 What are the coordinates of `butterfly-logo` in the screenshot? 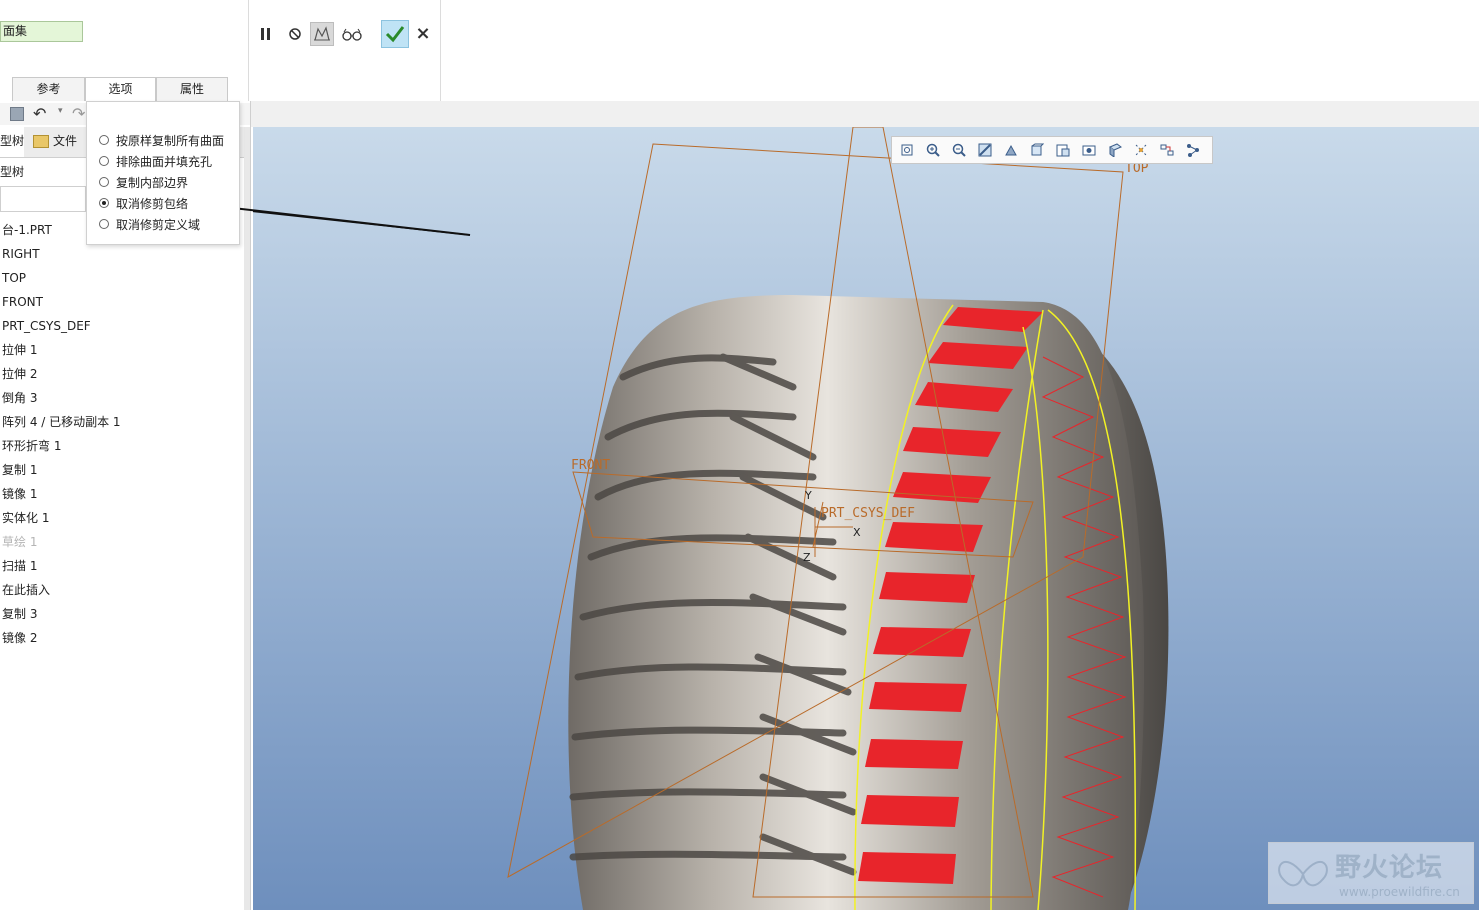 It's located at (1303, 873).